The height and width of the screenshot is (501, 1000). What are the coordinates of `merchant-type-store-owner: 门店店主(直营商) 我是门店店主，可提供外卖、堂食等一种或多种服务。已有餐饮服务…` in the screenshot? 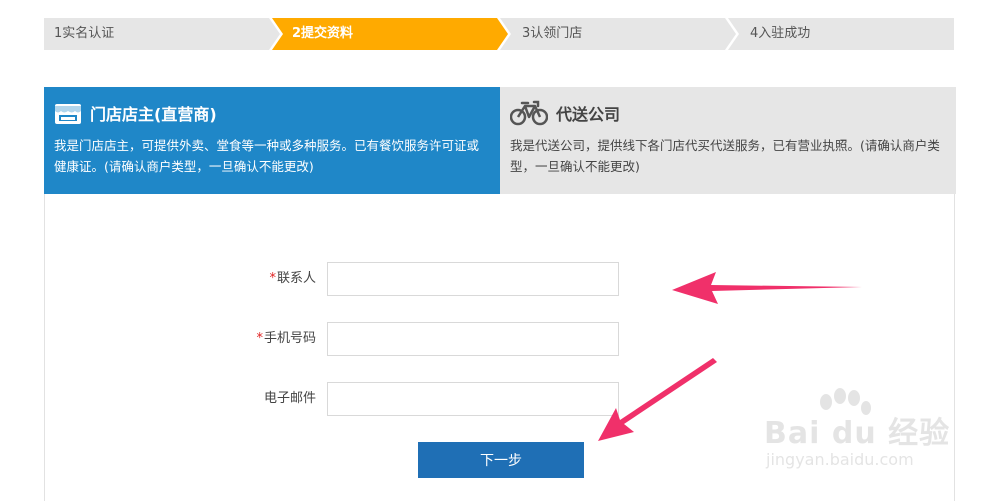 It's located at (272, 140).